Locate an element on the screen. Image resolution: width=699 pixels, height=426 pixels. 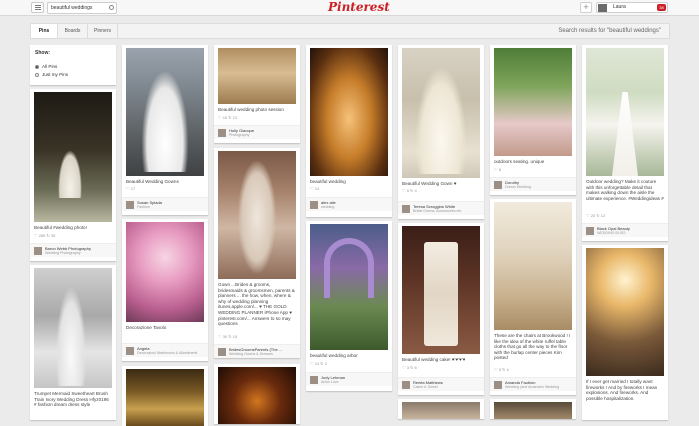
pinner-info: Susan Spiada Fashion is located at coordinates (165, 204).